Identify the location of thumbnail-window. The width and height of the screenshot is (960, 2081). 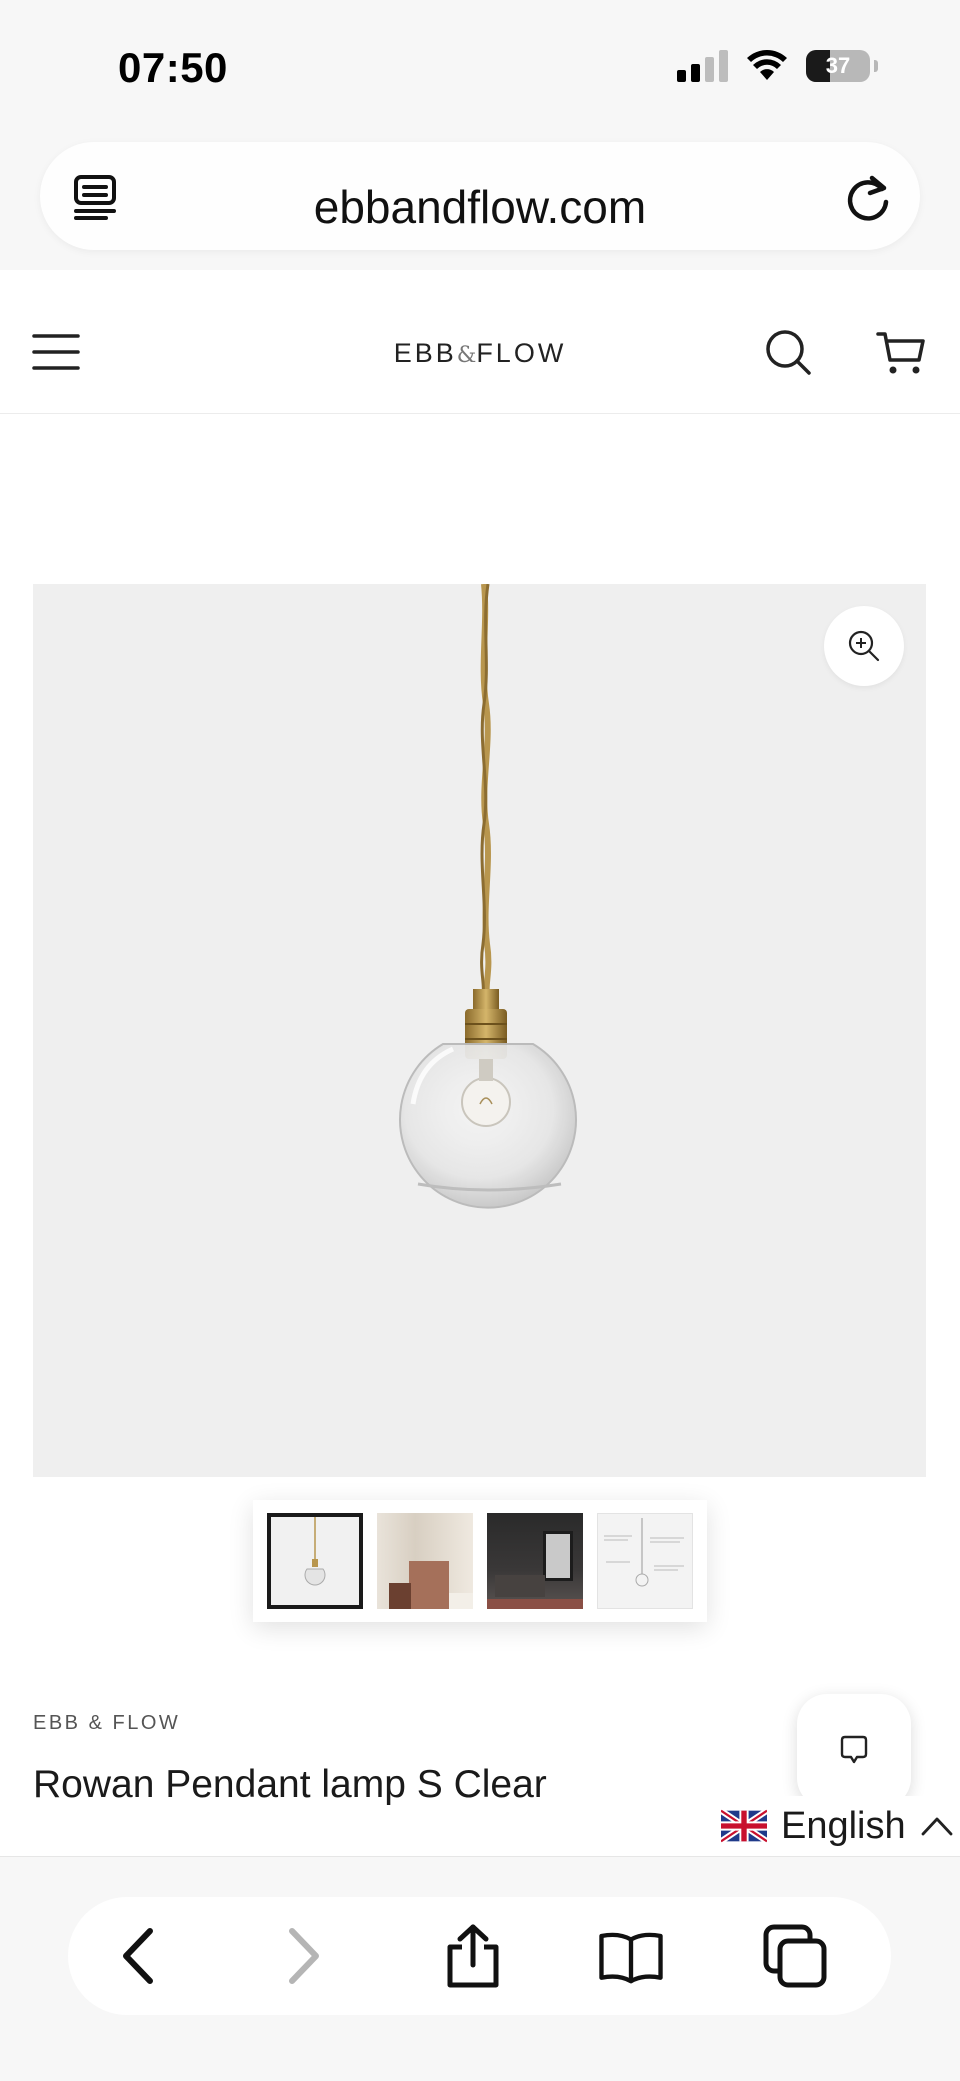
(558, 1556).